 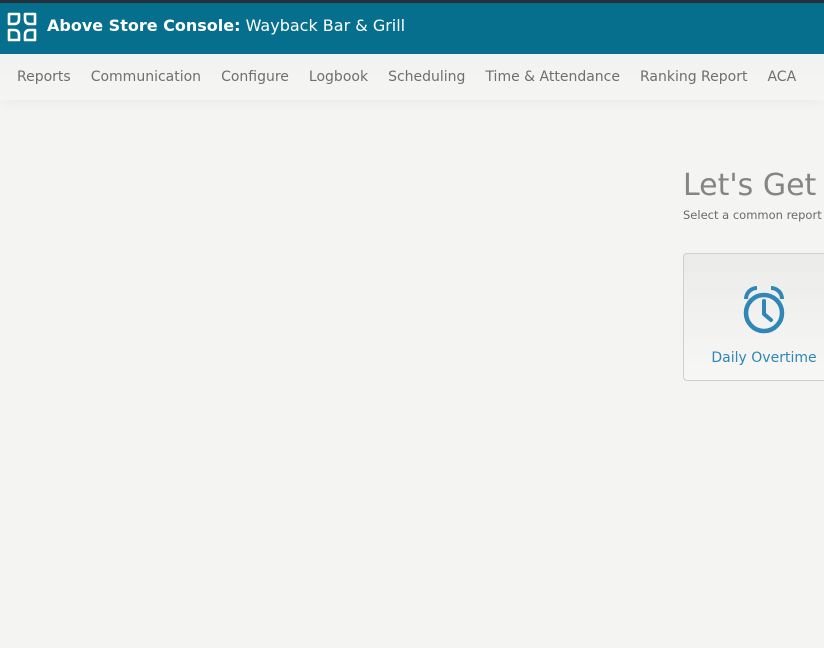 I want to click on daily-overtime-label: Daily Overtime, so click(x=764, y=358).